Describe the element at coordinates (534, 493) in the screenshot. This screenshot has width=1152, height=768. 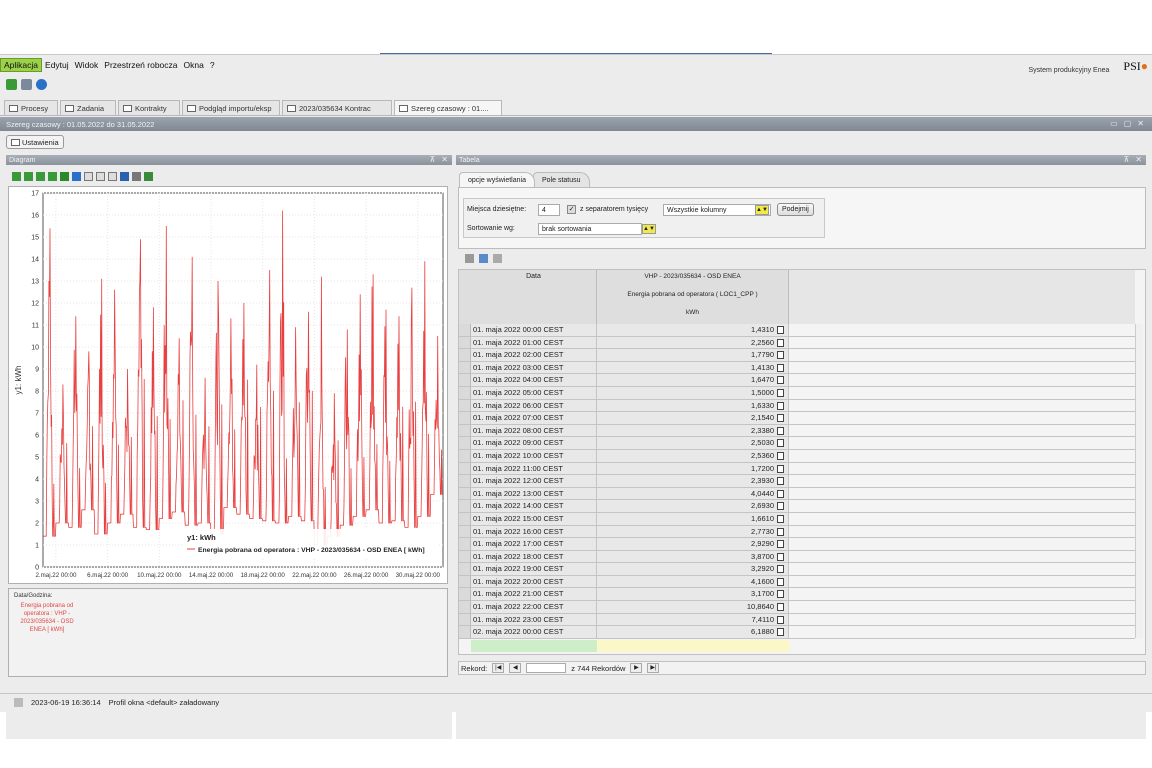
I see `date-cell: 01. maja 2022 13:00 CEST` at that location.